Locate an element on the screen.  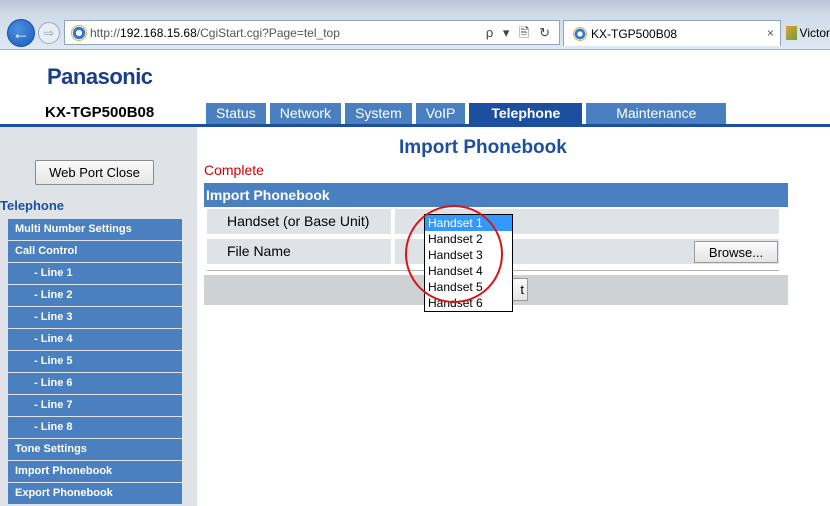
sidebar-item-line-7: - Line 7 is located at coordinates (95, 405).